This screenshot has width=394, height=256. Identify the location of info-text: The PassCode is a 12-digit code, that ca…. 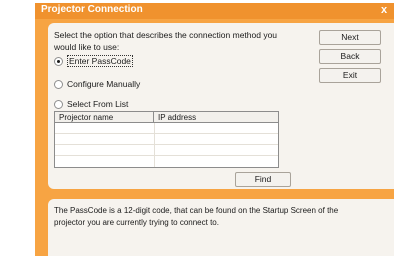
(196, 216).